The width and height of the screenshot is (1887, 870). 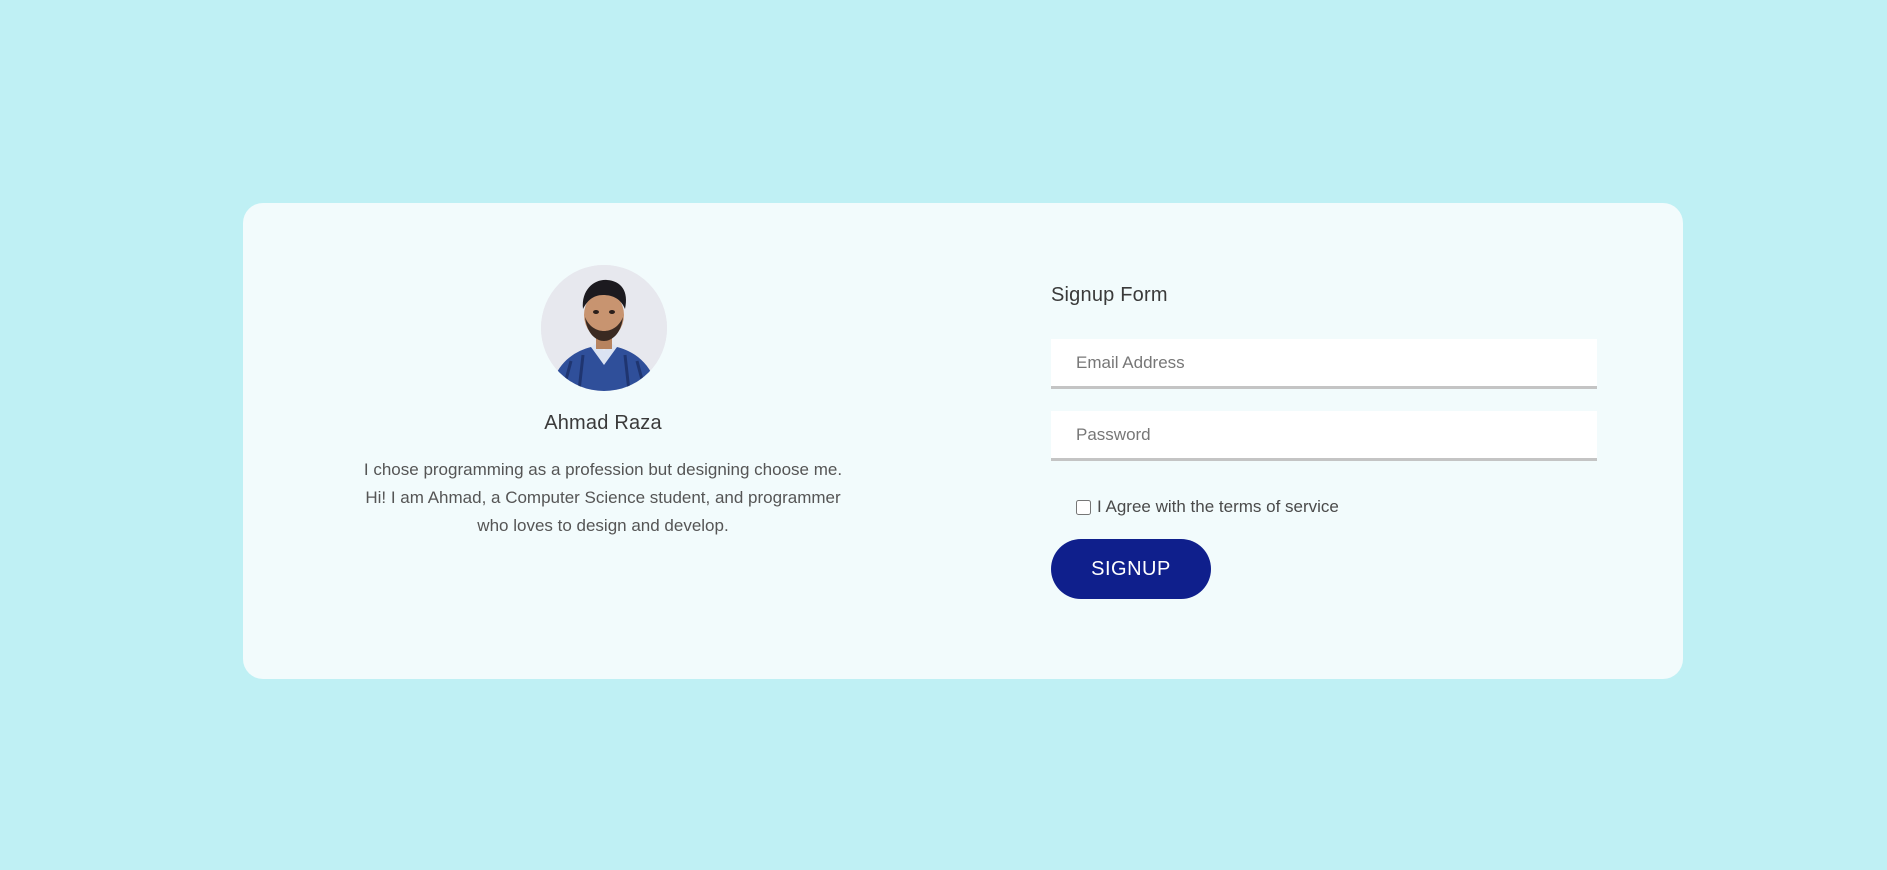 What do you see at coordinates (603, 423) in the screenshot?
I see `profile-name: Ahmad Raza` at bounding box center [603, 423].